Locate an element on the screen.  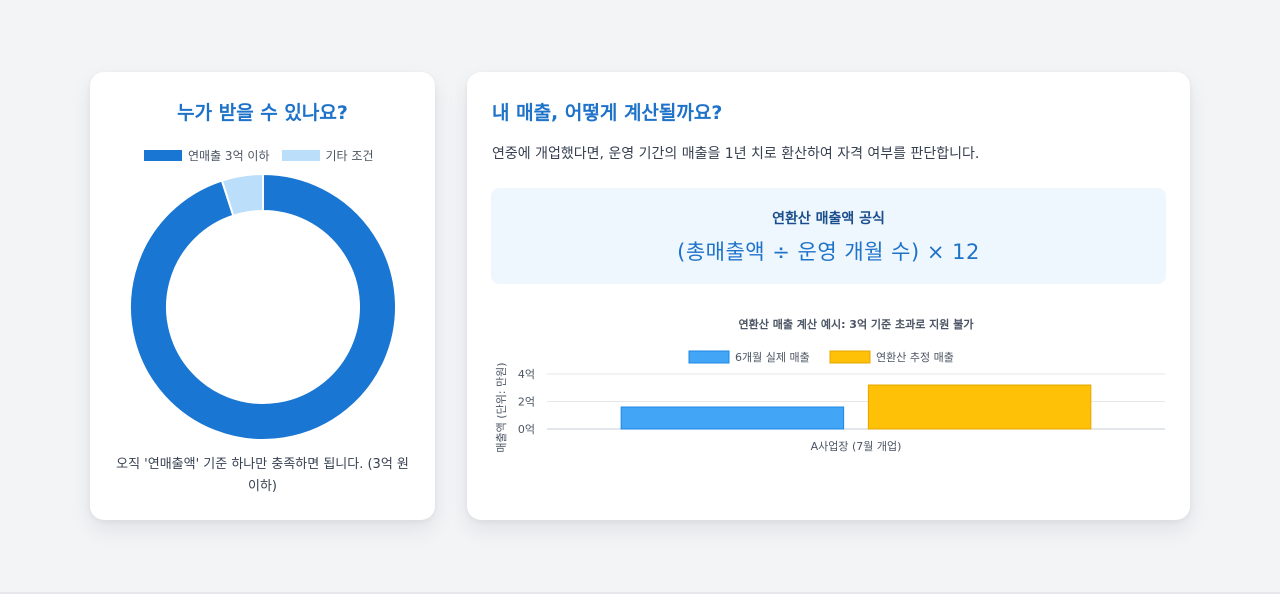
donut-legend-label-1: 기타 조건 is located at coordinates (349, 156).